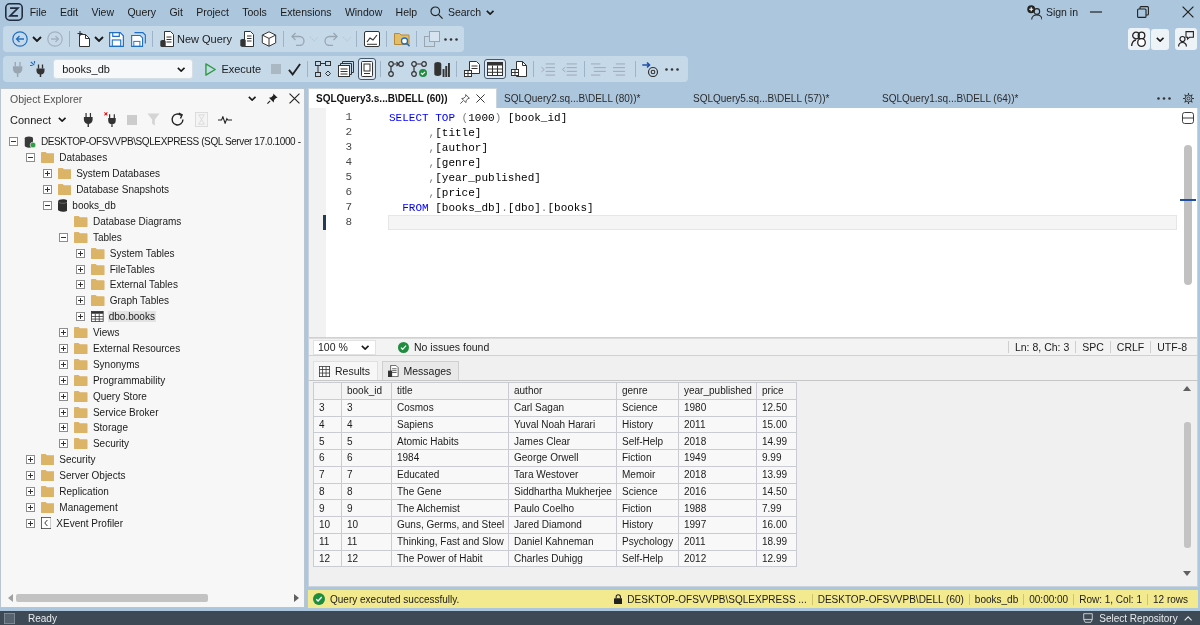 The width and height of the screenshot is (1200, 625). I want to click on tree-item: Tables, so click(107, 237).